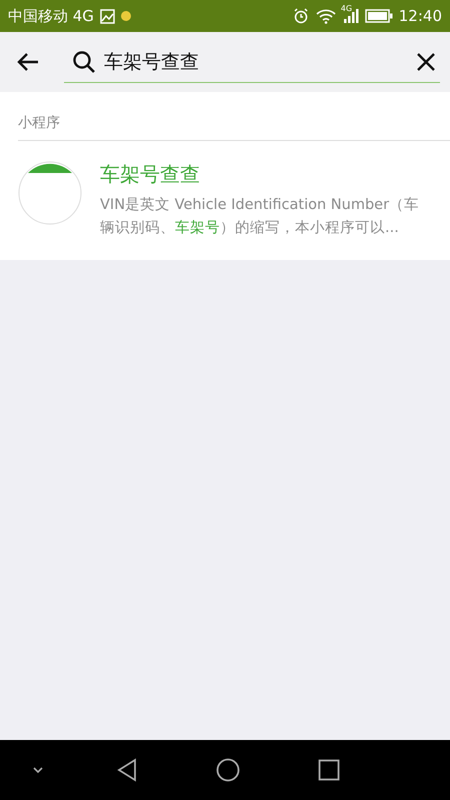 The image size is (450, 800). What do you see at coordinates (325, 16) in the screenshot?
I see `wifi-icon` at bounding box center [325, 16].